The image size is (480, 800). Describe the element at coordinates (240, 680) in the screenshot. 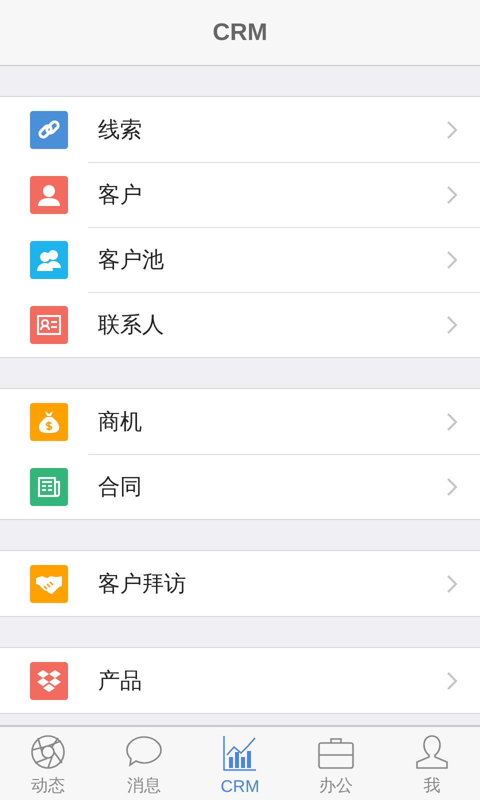

I see `menu-item: 产品` at that location.